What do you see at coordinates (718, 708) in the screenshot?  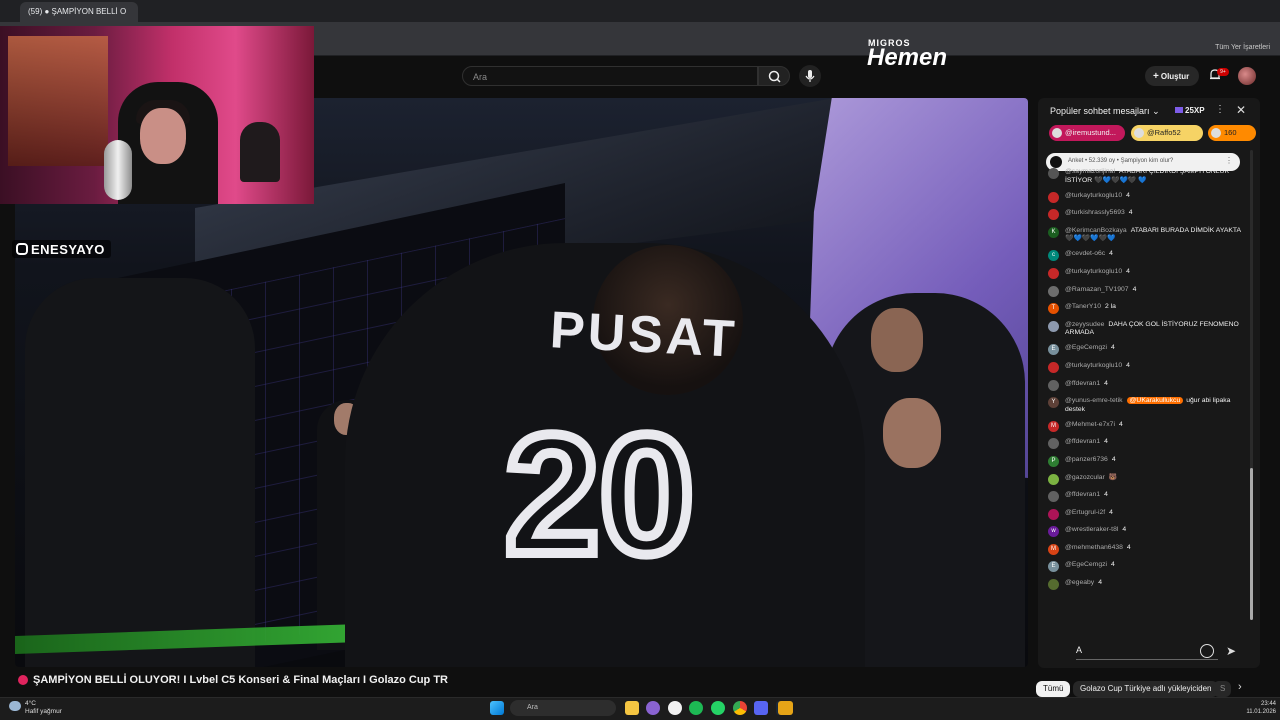 I see `whatsapp-icon` at bounding box center [718, 708].